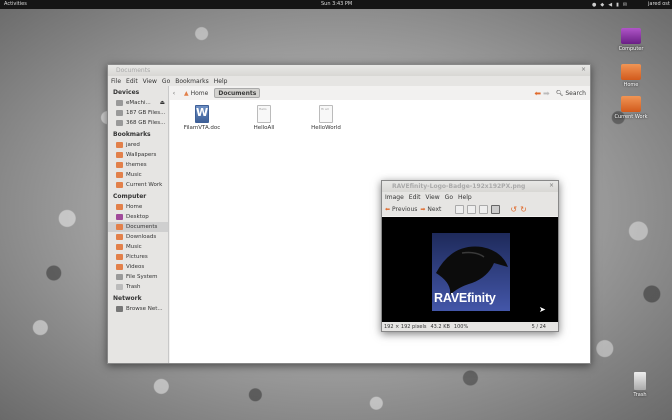 Image resolution: width=672 pixels, height=420 pixels. I want to click on desktop-icon-trash: Trash, so click(640, 385).